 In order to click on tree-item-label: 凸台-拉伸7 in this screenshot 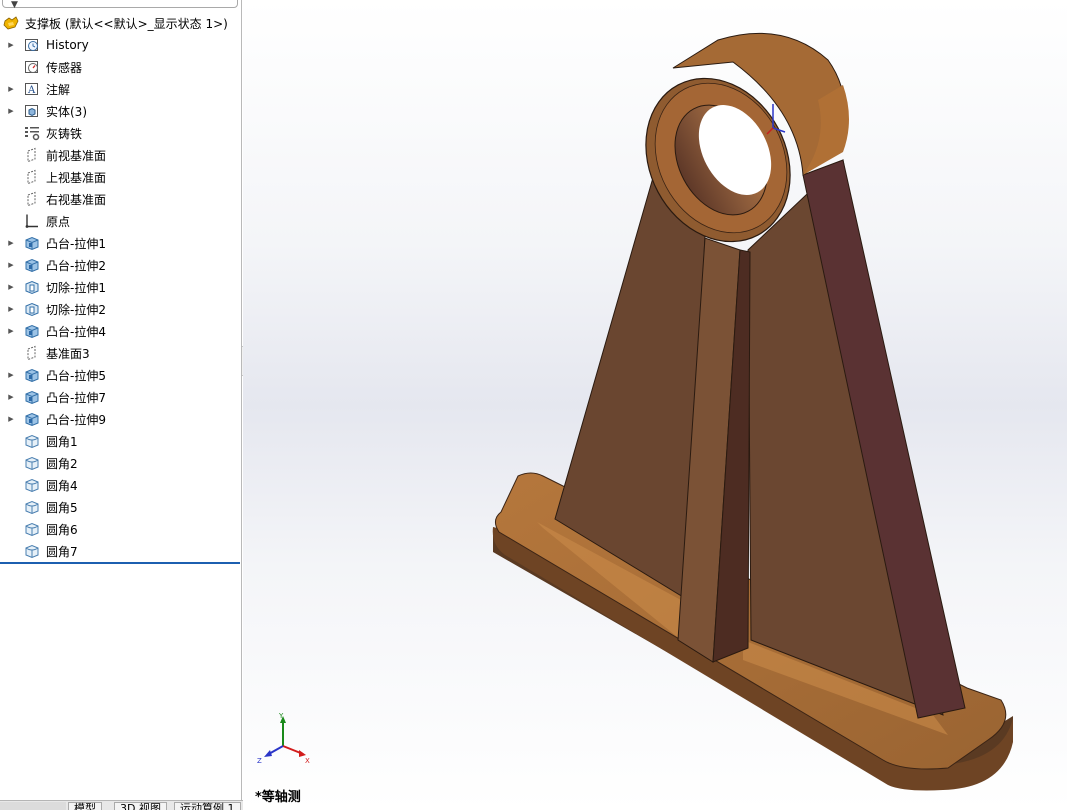, I will do `click(76, 397)`.